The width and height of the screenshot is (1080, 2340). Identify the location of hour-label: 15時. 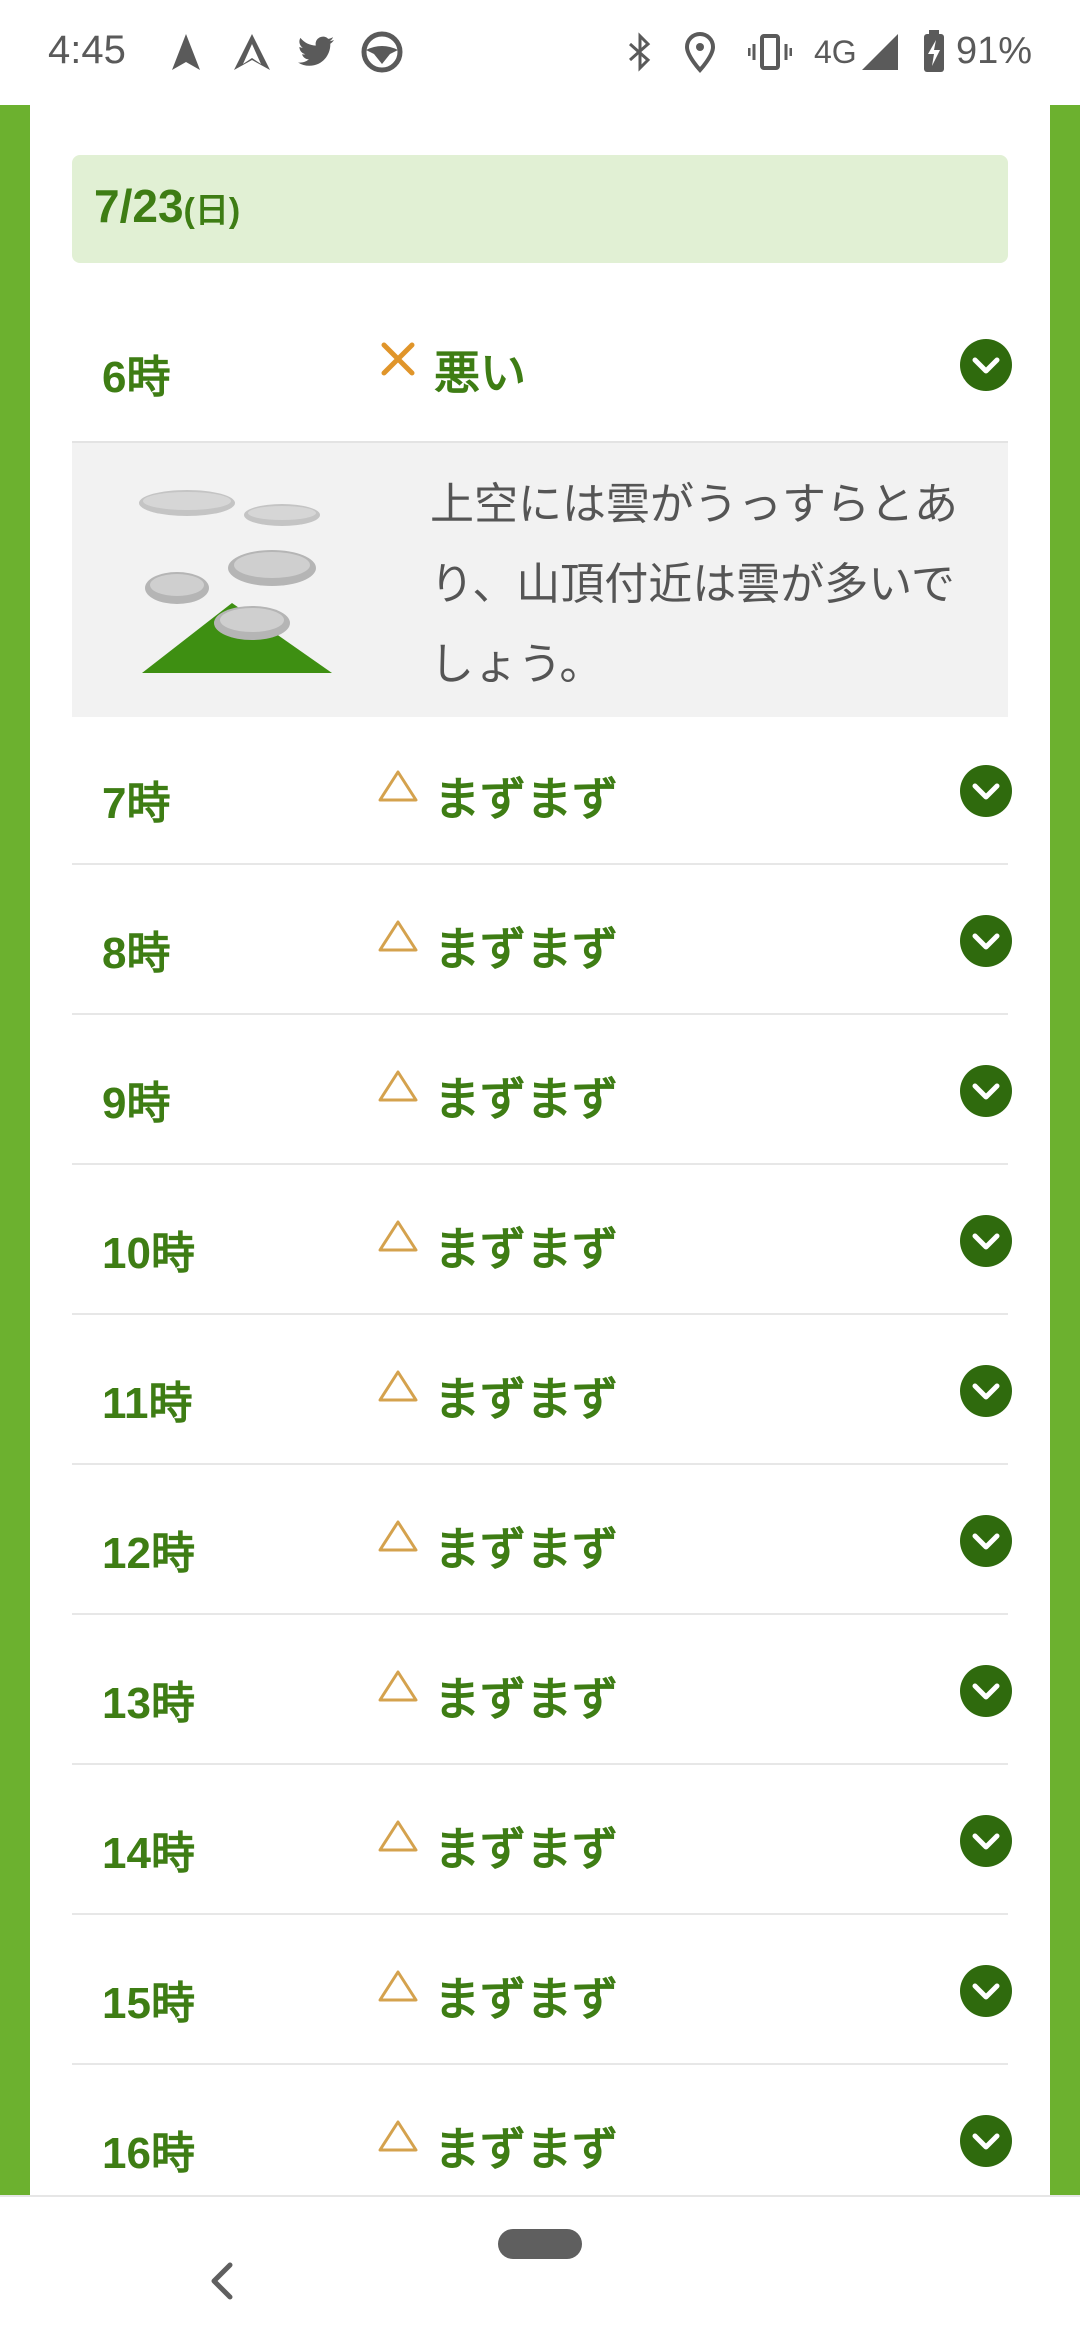
(148, 2003).